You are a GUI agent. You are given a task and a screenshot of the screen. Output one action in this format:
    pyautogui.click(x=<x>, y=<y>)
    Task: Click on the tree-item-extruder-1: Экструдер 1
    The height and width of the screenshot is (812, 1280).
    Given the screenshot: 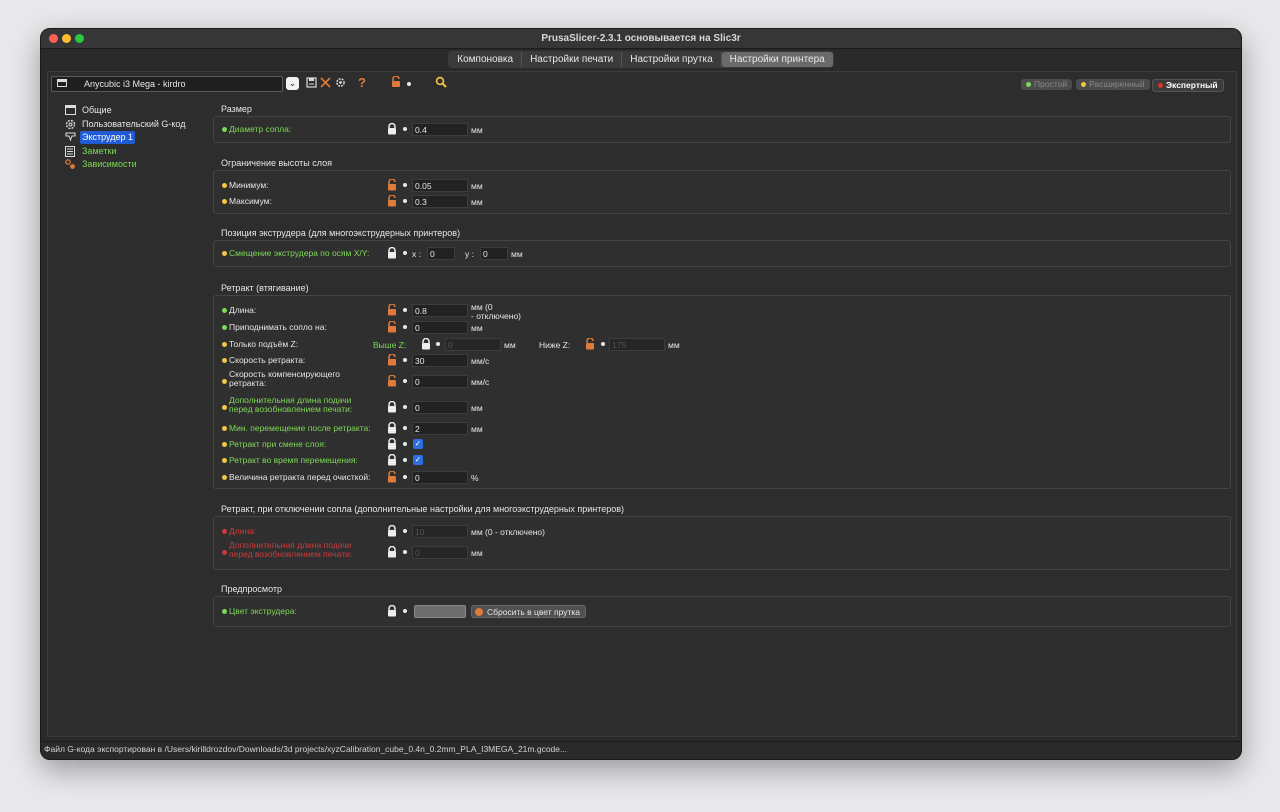 What is the action you would take?
    pyautogui.click(x=134, y=138)
    